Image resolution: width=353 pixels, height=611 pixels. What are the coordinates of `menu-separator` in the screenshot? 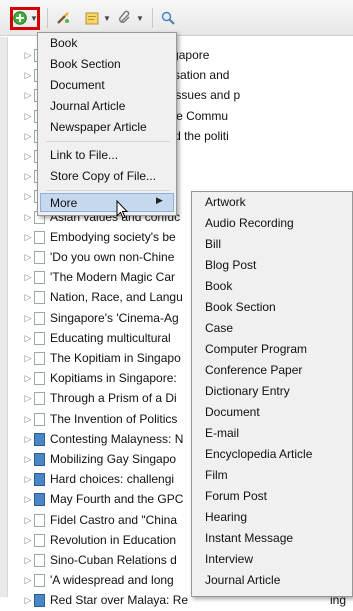 It's located at (108, 141).